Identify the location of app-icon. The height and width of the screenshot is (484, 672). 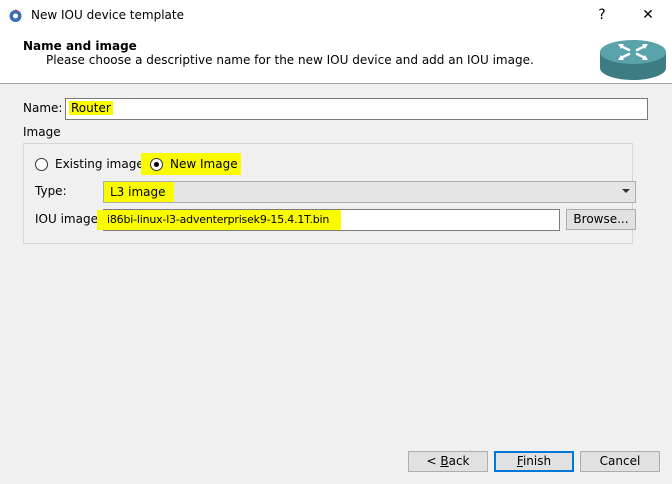
(15, 15).